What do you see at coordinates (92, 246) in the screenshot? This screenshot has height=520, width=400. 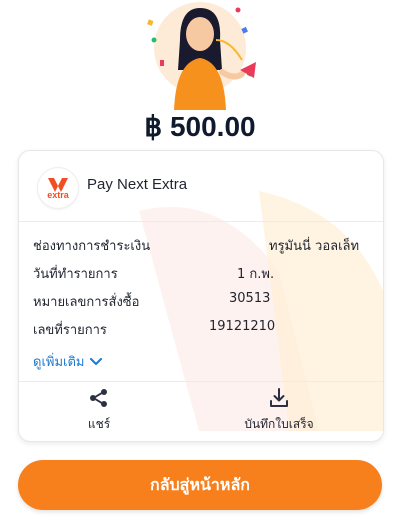 I see `detail-label: ช่องทางการชำระเงิน` at bounding box center [92, 246].